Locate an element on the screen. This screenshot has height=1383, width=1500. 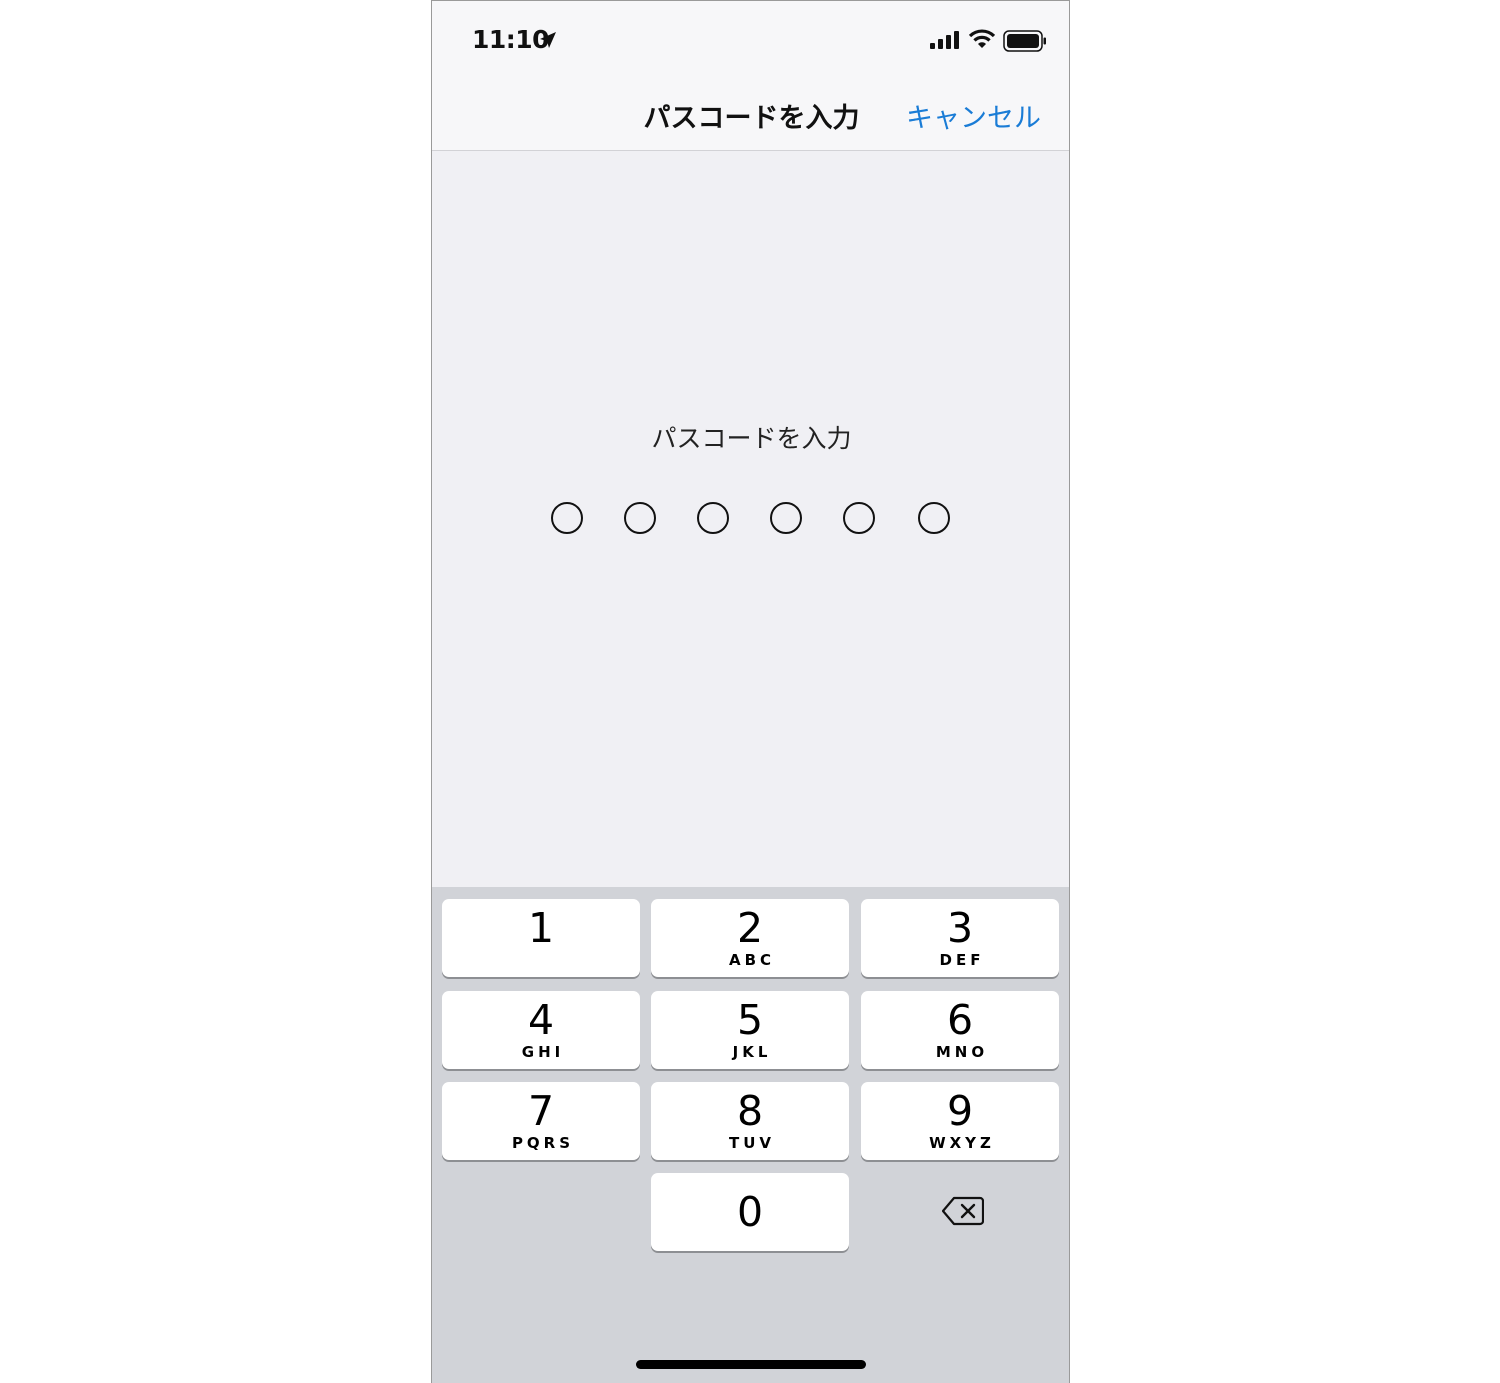
key-digit: 1 is located at coordinates (541, 928).